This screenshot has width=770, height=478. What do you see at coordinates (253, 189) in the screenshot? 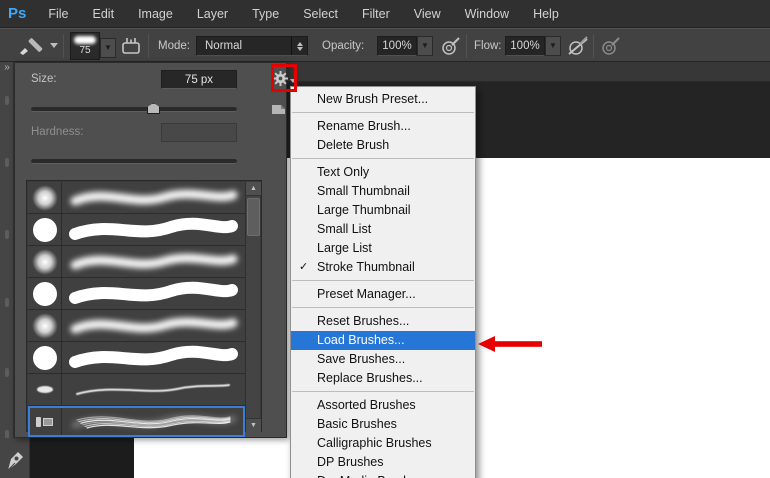
I see `scroll-up-icon: ▲` at bounding box center [253, 189].